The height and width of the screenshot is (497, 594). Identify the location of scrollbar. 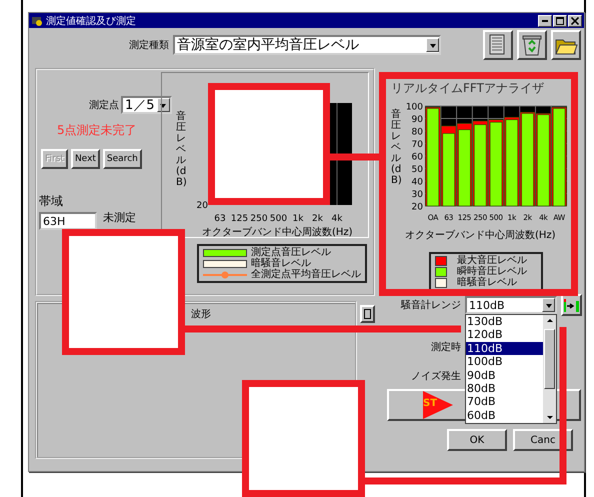
(549, 369).